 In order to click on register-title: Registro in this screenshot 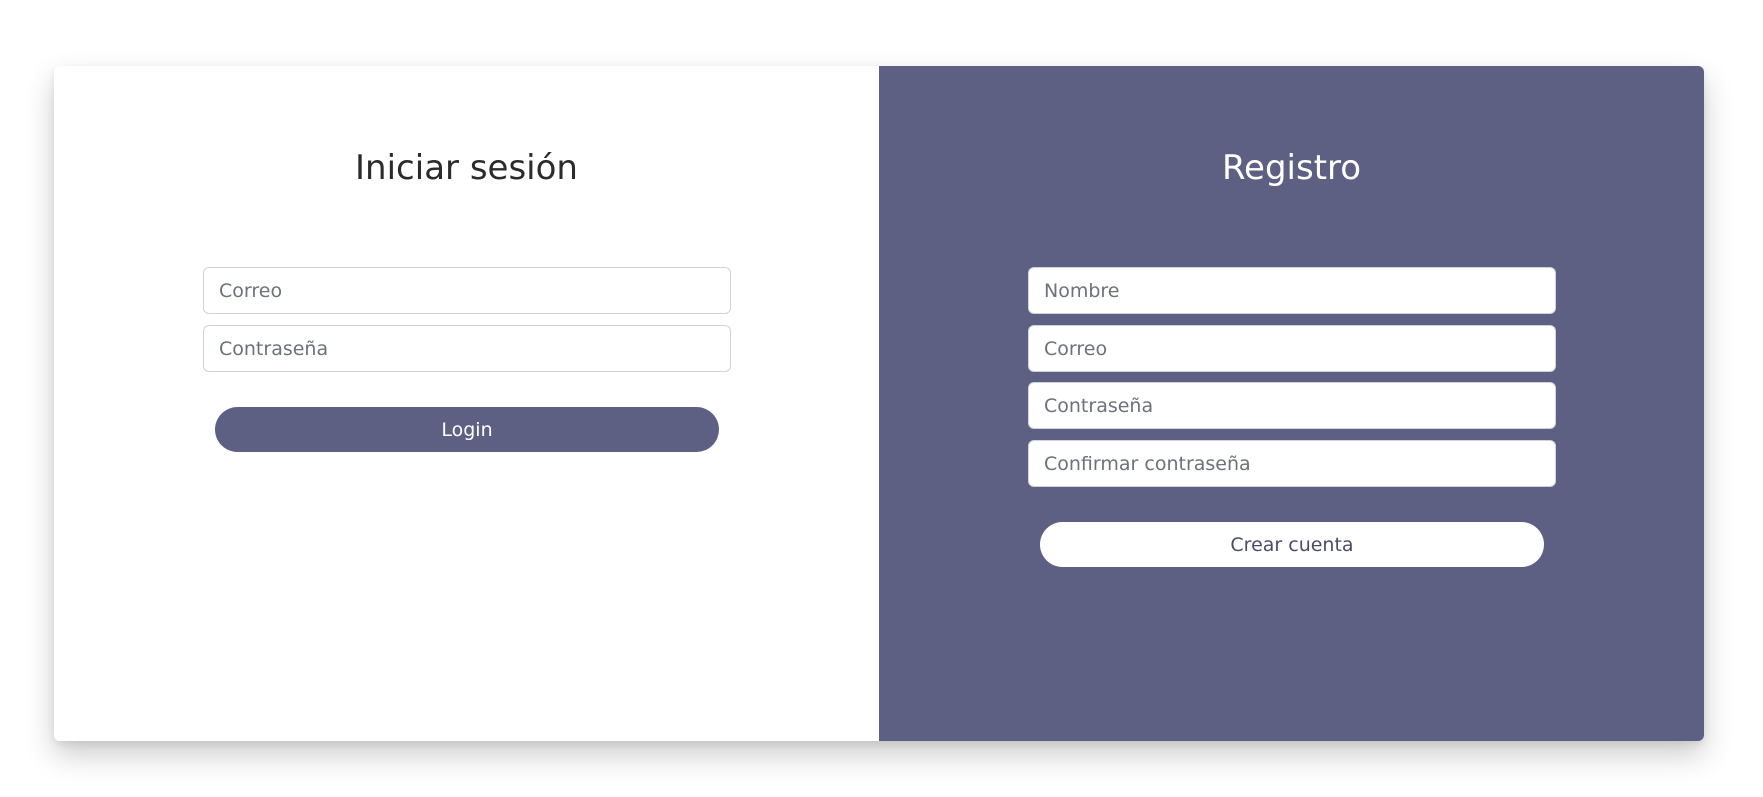, I will do `click(1291, 168)`.